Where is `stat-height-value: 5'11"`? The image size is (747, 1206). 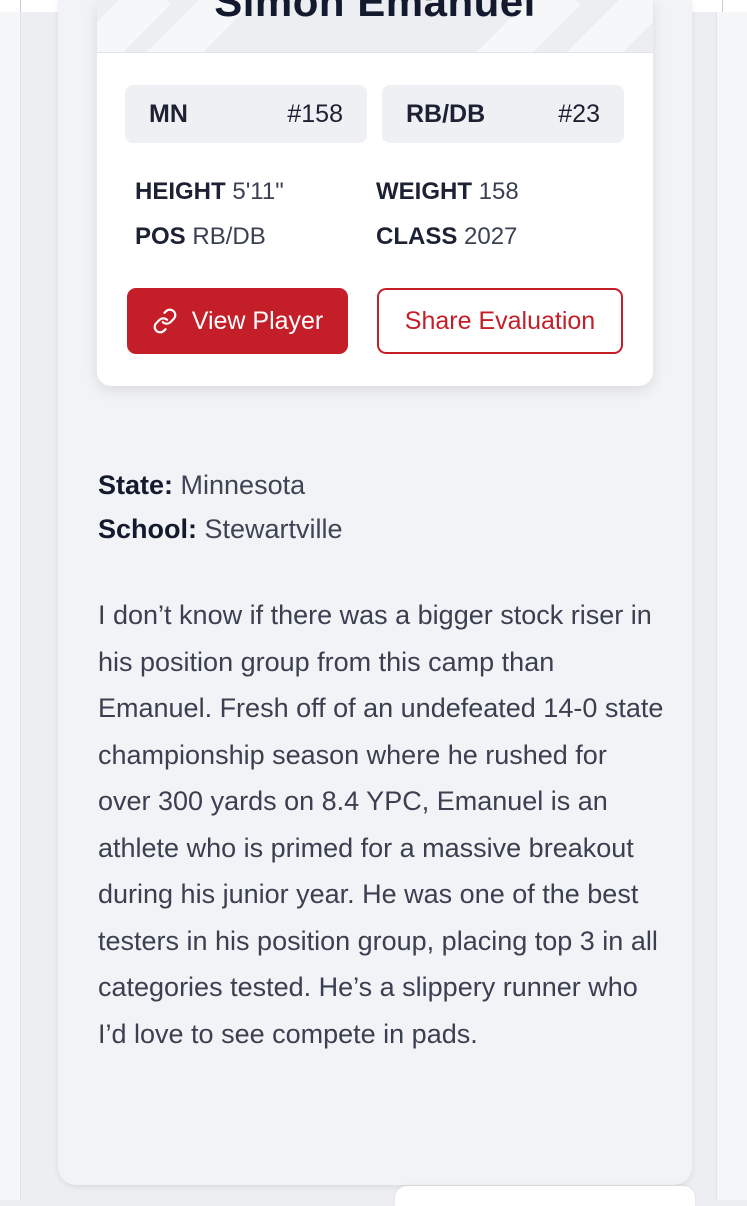
stat-height-value: 5'11" is located at coordinates (258, 191).